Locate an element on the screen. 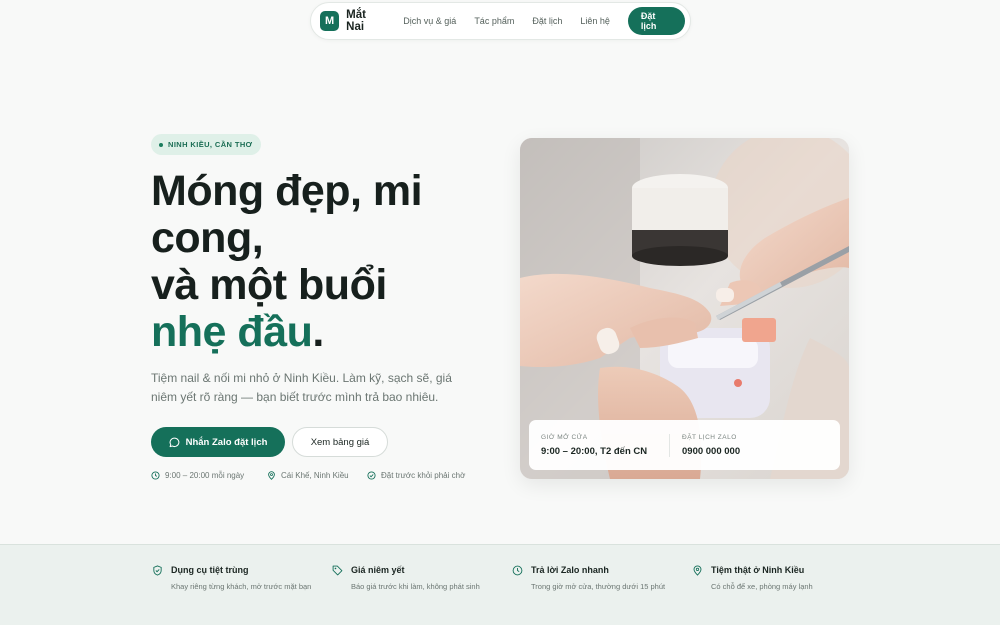 This screenshot has width=1000, height=625. headline-period: . is located at coordinates (318, 332).